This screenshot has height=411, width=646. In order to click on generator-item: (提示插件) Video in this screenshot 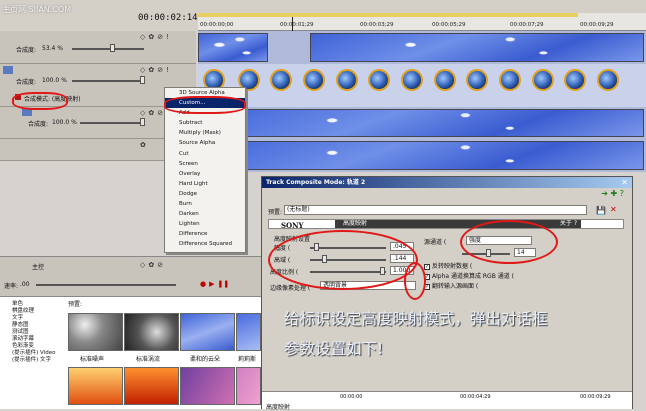, I will do `click(38, 353)`.